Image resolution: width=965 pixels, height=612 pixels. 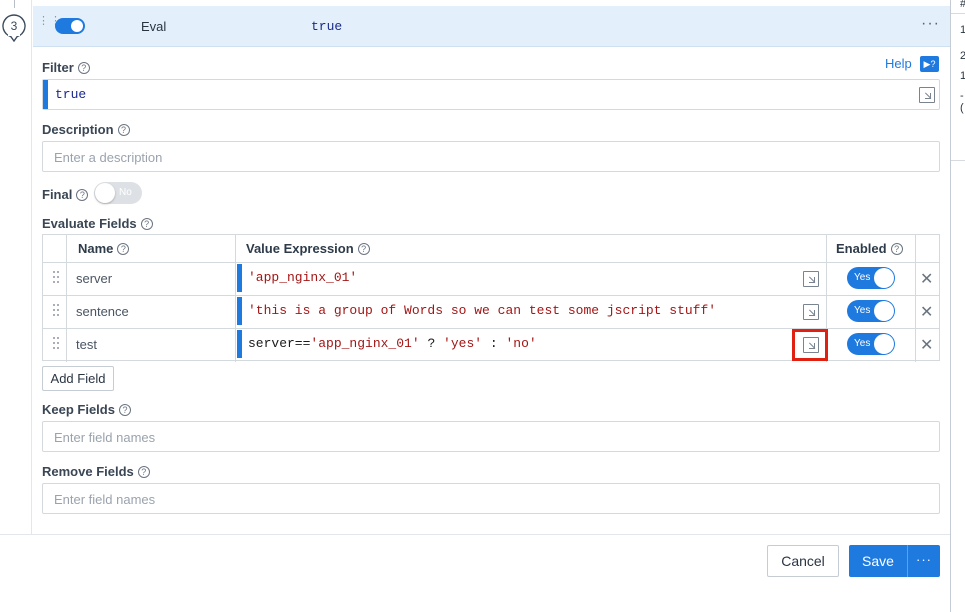 I want to click on filter-expression-input: true, so click(x=491, y=94).